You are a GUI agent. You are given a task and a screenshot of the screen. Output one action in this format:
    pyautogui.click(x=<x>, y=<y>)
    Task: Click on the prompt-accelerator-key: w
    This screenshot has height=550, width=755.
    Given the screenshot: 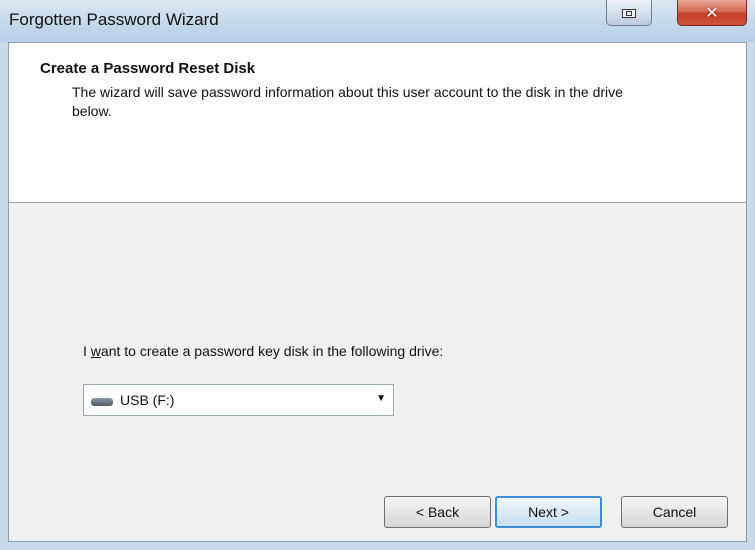 What is the action you would take?
    pyautogui.click(x=95, y=351)
    